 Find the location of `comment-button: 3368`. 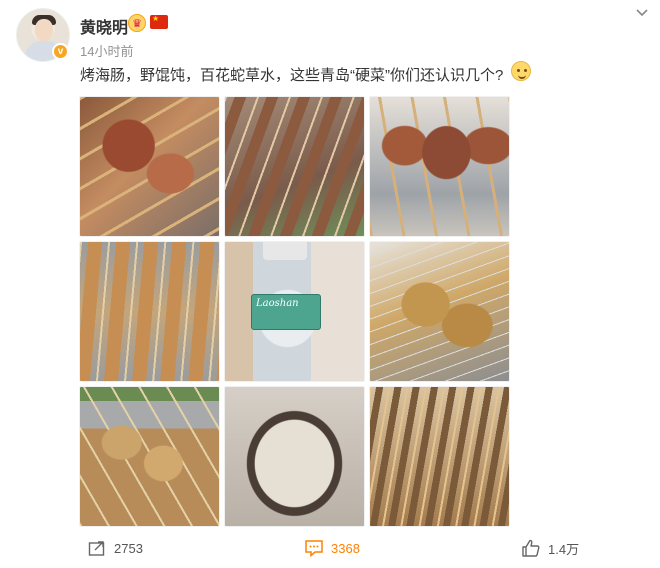

comment-button: 3368 is located at coordinates (332, 548).